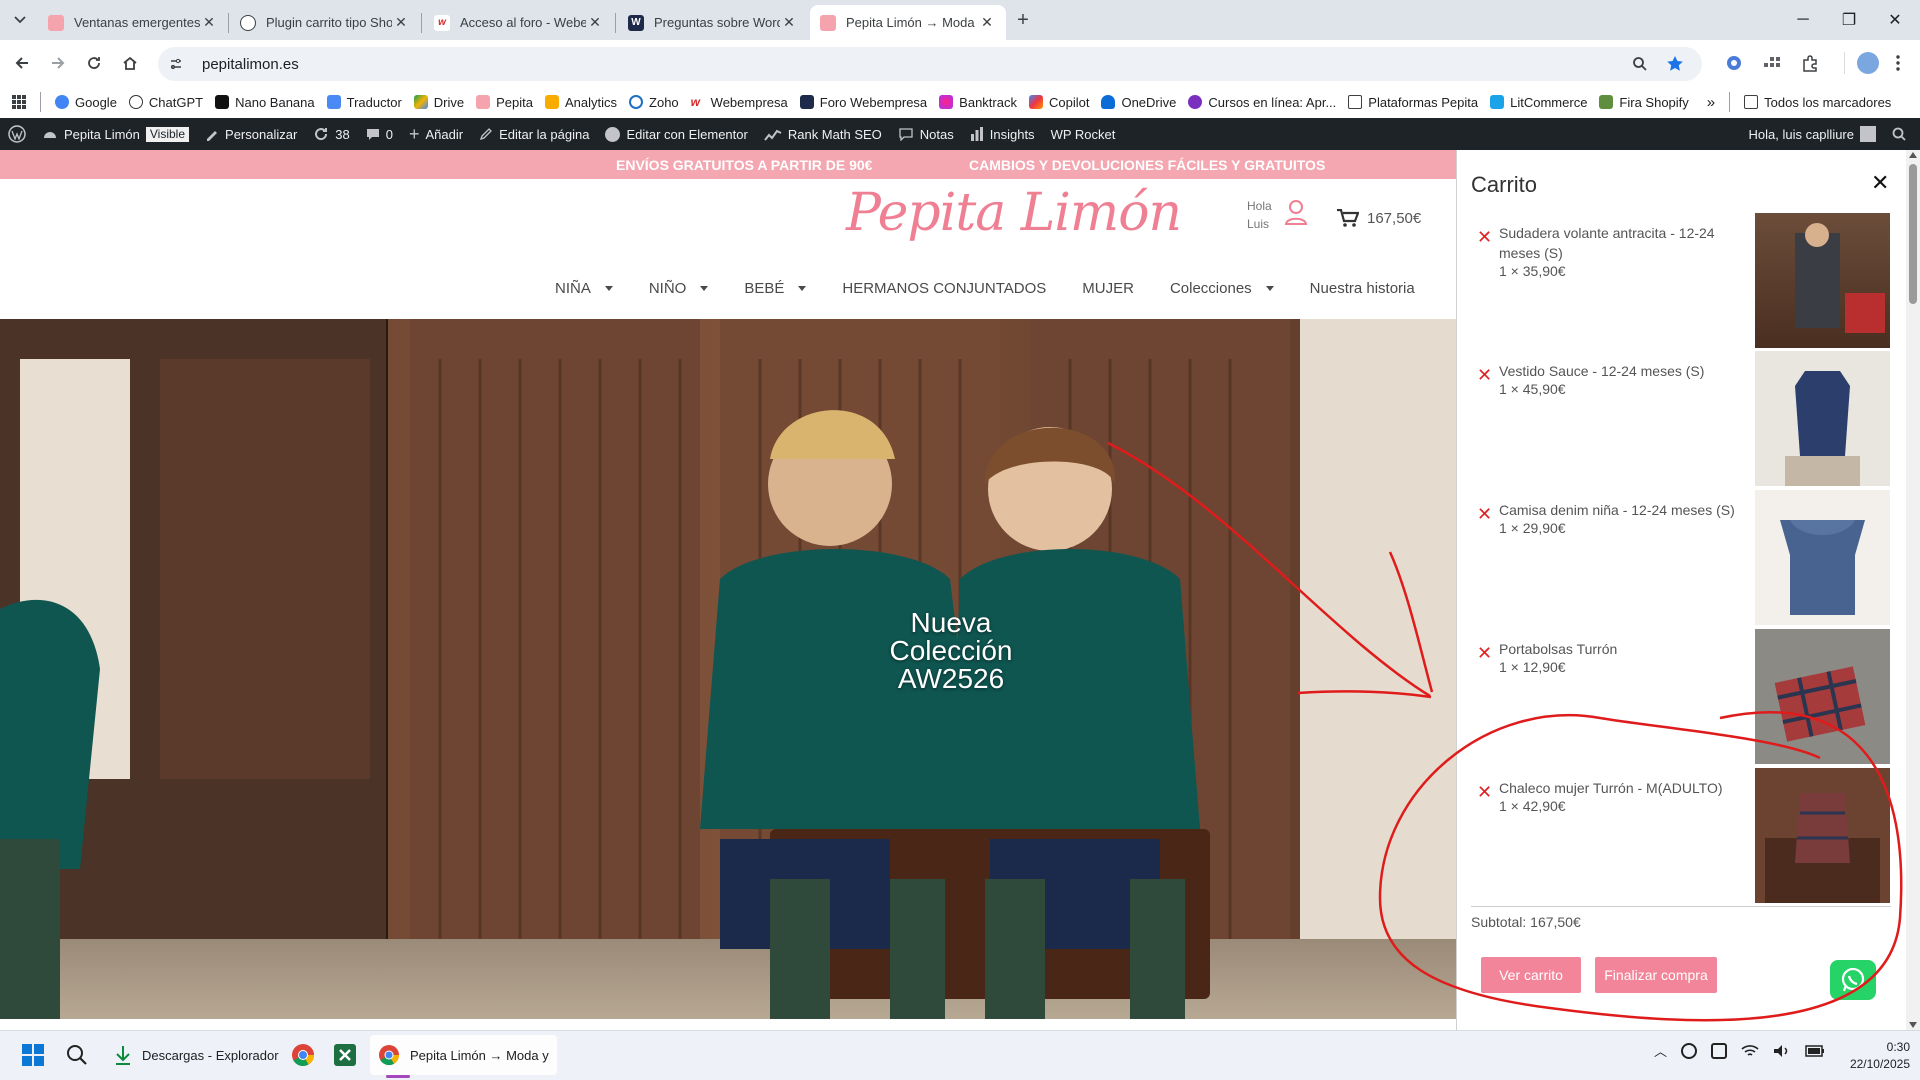  I want to click on cart-close-button: ✕, so click(1880, 183).